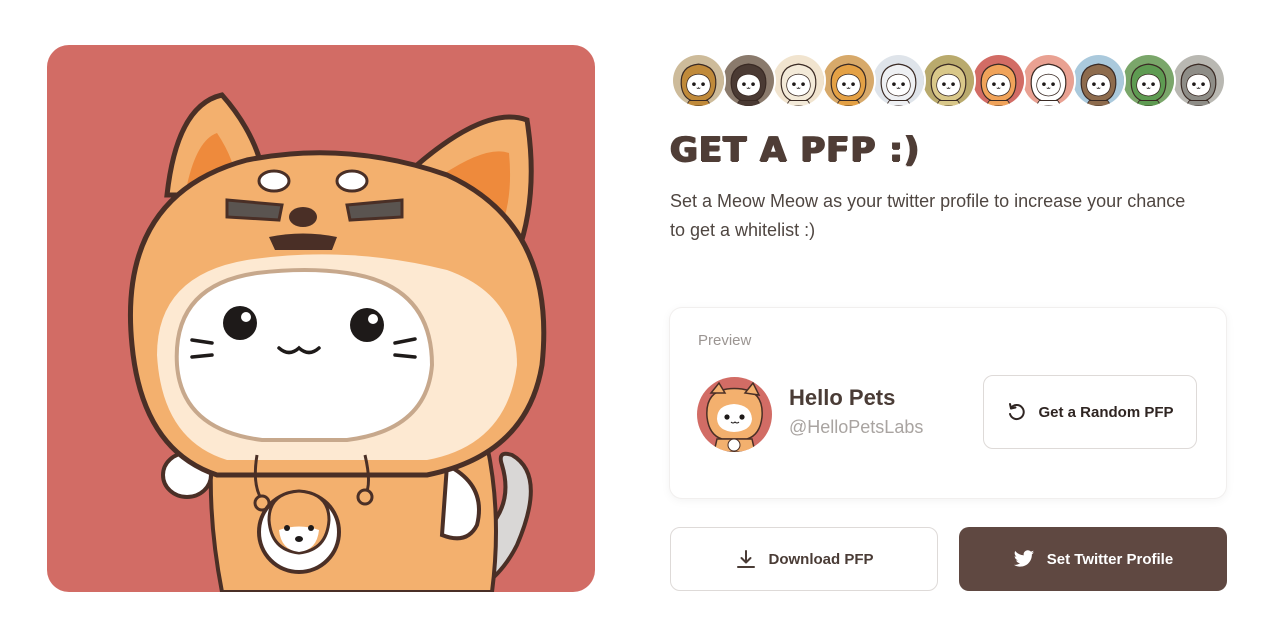 The height and width of the screenshot is (640, 1280). I want to click on lion-cat-avatar, so click(848, 80).